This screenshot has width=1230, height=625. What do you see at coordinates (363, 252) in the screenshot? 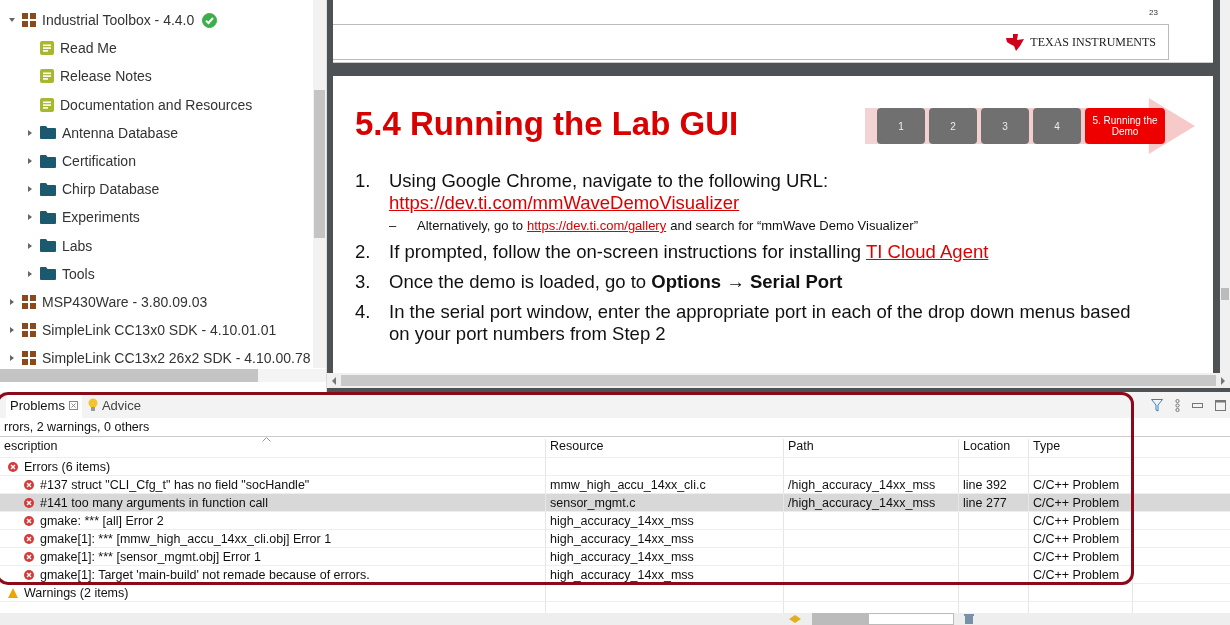
I see `list-number: 2.` at bounding box center [363, 252].